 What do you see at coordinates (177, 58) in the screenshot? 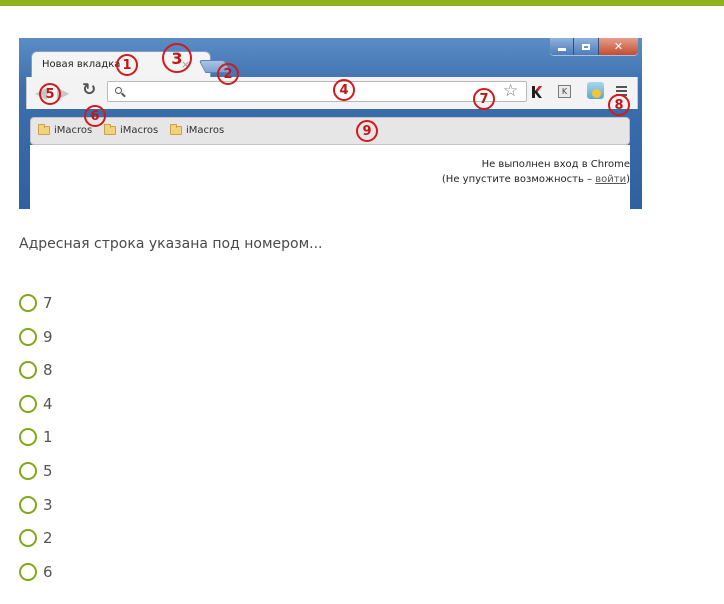
I see `marker-3: 3` at bounding box center [177, 58].